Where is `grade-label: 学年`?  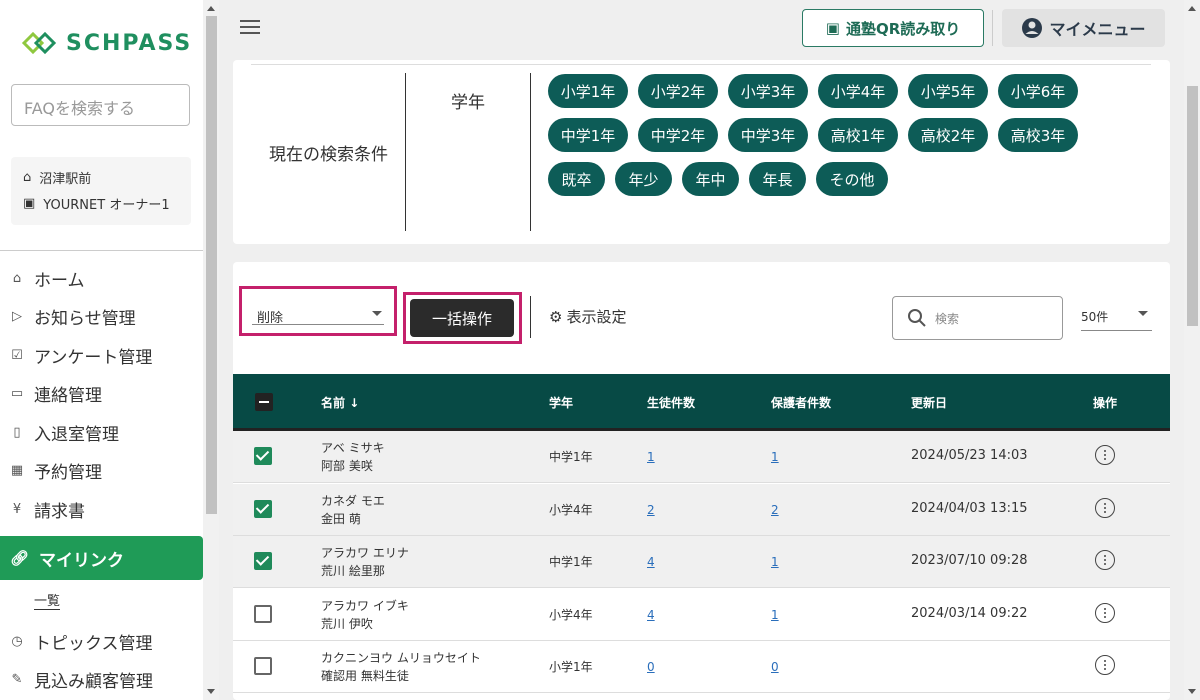
grade-label: 学年 is located at coordinates (468, 103).